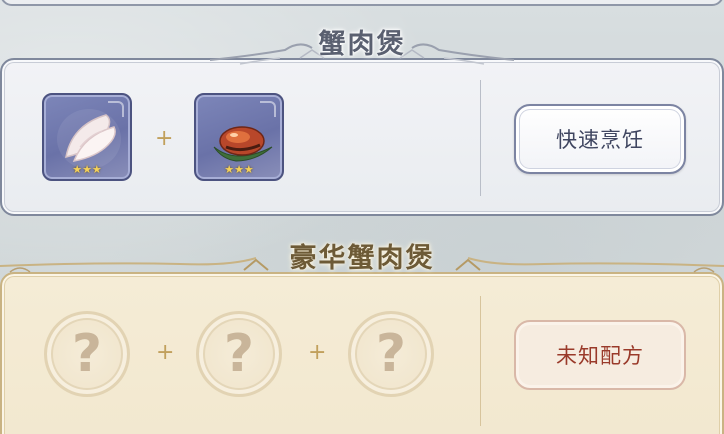 The width and height of the screenshot is (724, 434). What do you see at coordinates (239, 137) in the screenshot?
I see `ingredient-slot-meat: ★★★` at bounding box center [239, 137].